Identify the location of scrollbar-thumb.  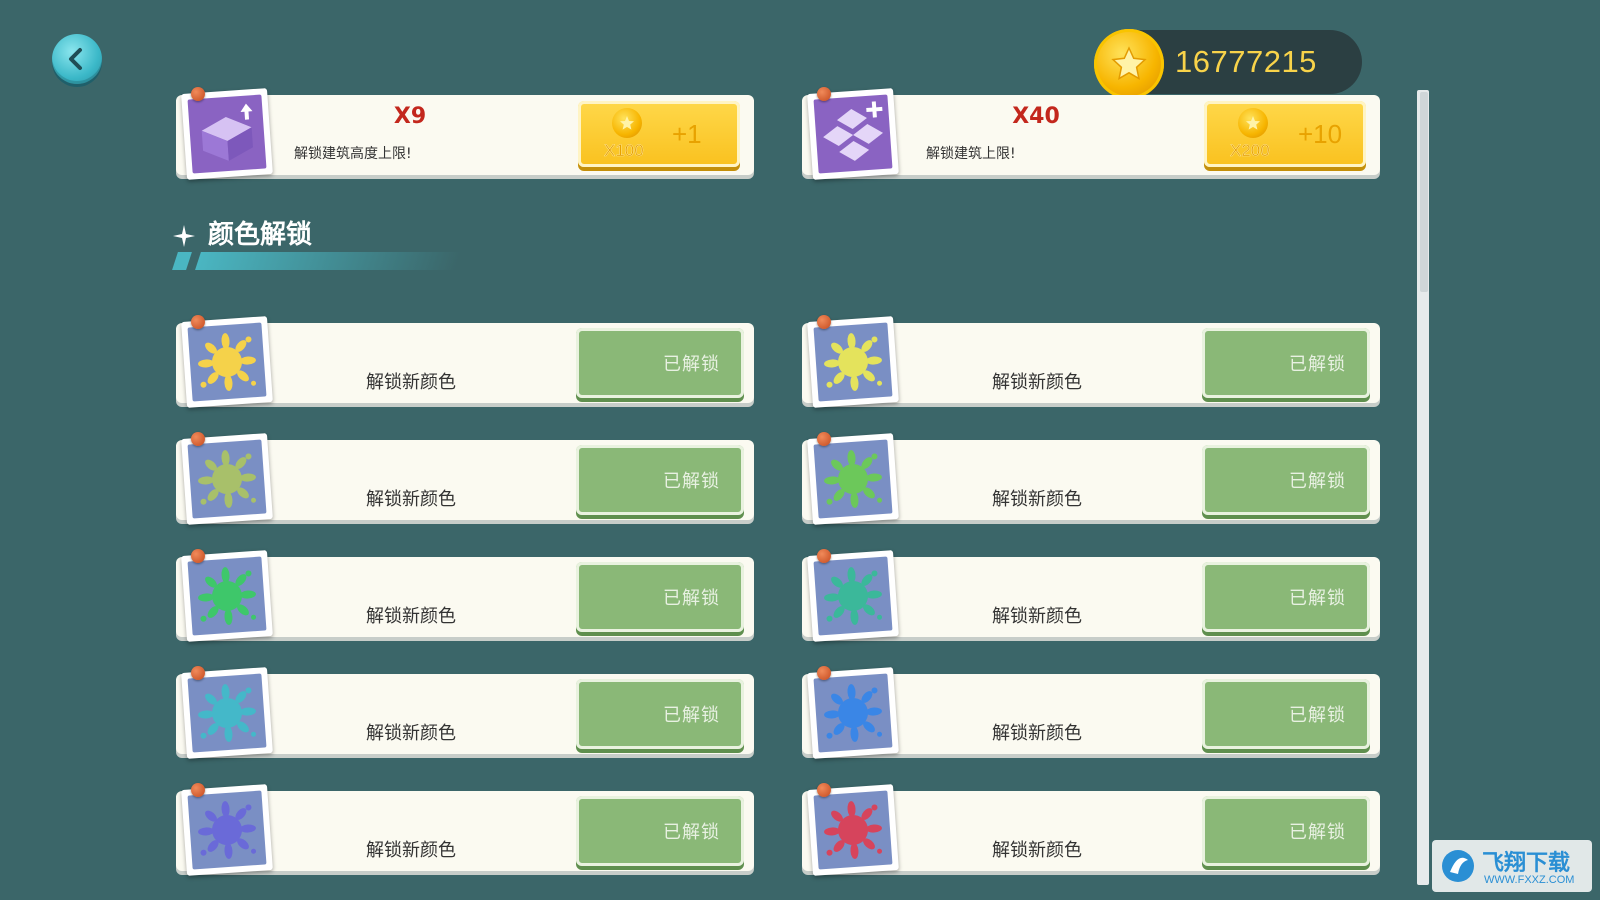
(1424, 192).